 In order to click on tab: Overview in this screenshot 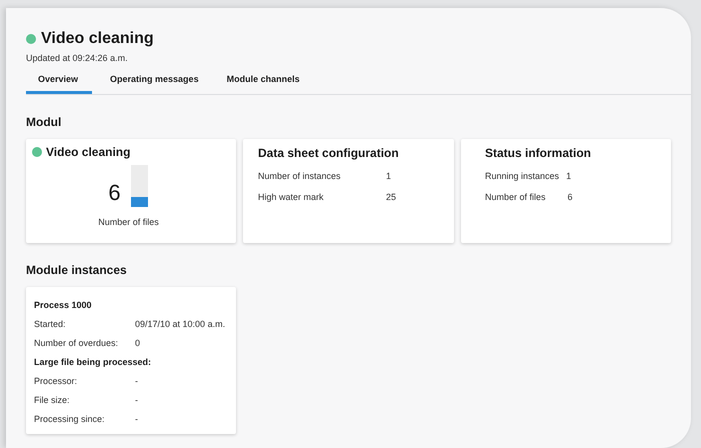, I will do `click(59, 81)`.